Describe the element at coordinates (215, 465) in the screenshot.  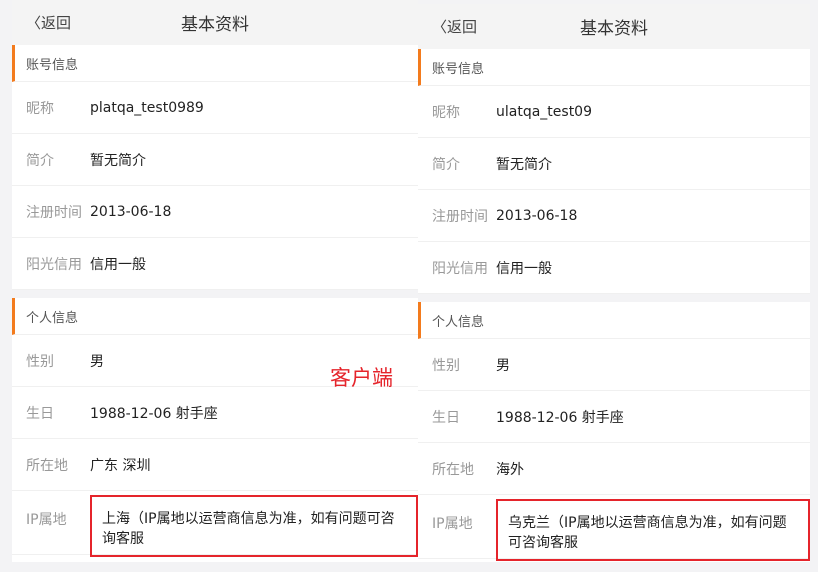
I see `info-row: 所在地 广东 深圳` at that location.